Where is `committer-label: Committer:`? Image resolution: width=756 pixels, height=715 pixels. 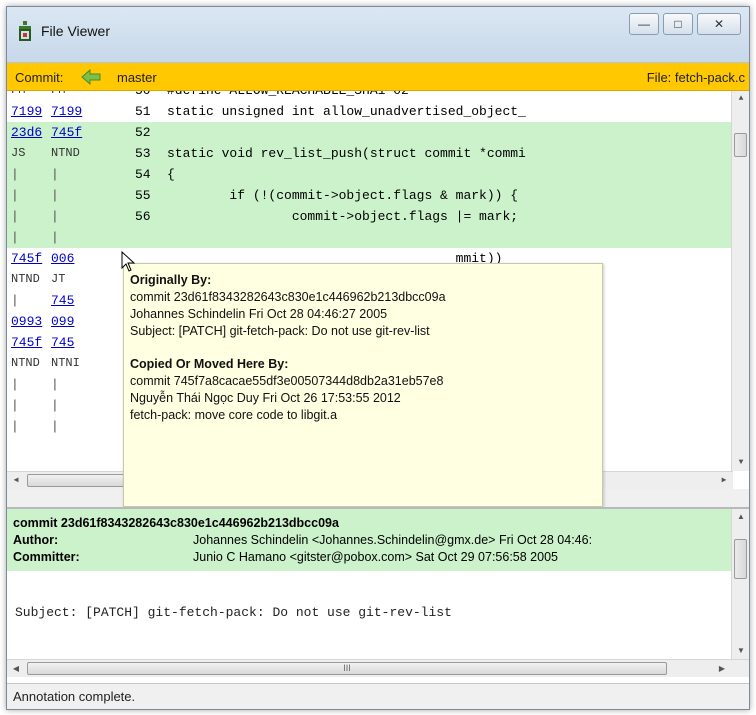
committer-label: Committer: is located at coordinates (46, 557).